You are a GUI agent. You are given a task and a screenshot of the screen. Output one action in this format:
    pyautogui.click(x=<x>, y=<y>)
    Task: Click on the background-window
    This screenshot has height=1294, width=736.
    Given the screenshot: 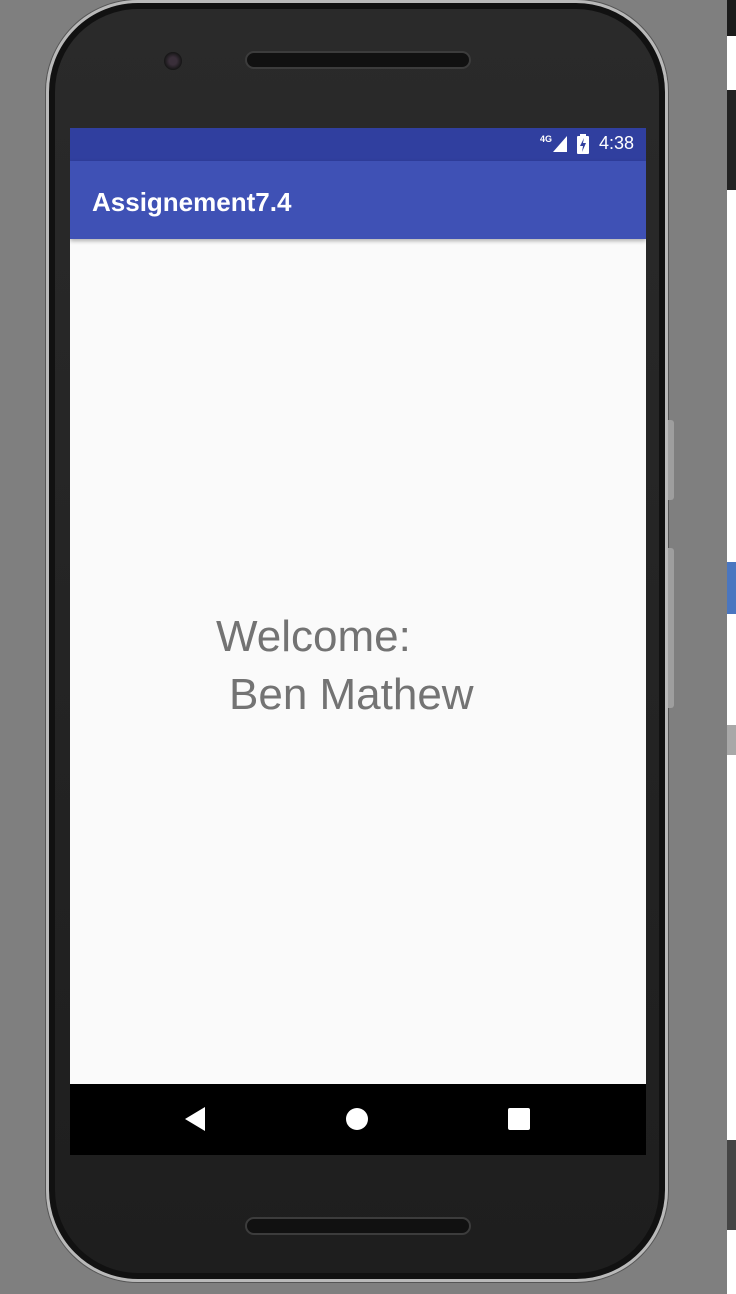 What is the action you would take?
    pyautogui.click(x=731, y=647)
    